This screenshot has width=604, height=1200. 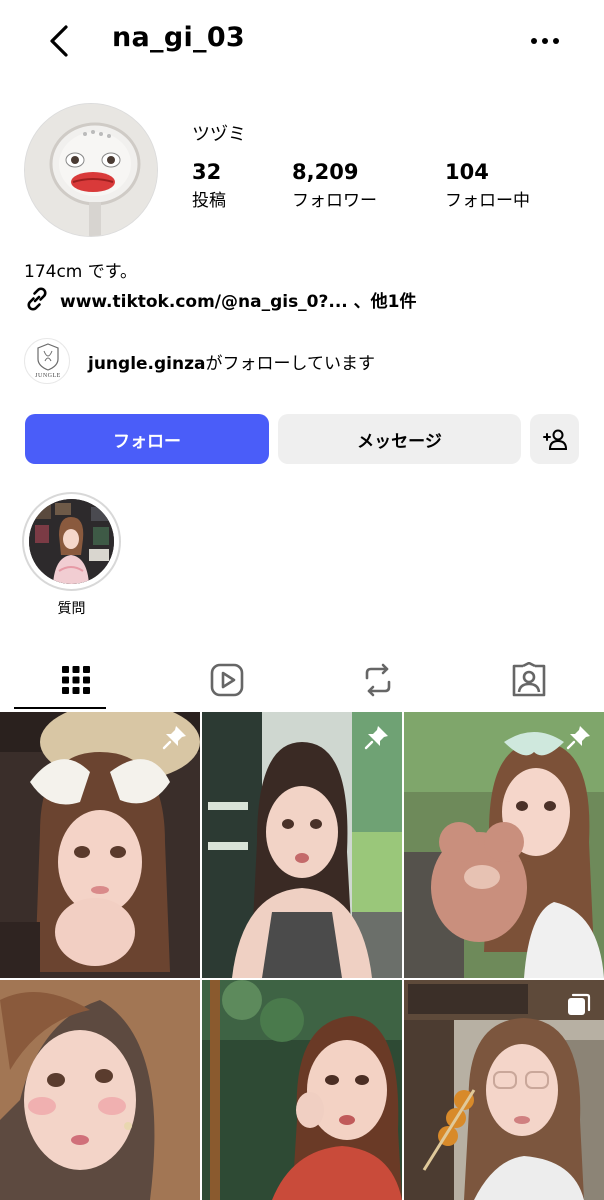 I want to click on highlight-cover, so click(x=71, y=541).